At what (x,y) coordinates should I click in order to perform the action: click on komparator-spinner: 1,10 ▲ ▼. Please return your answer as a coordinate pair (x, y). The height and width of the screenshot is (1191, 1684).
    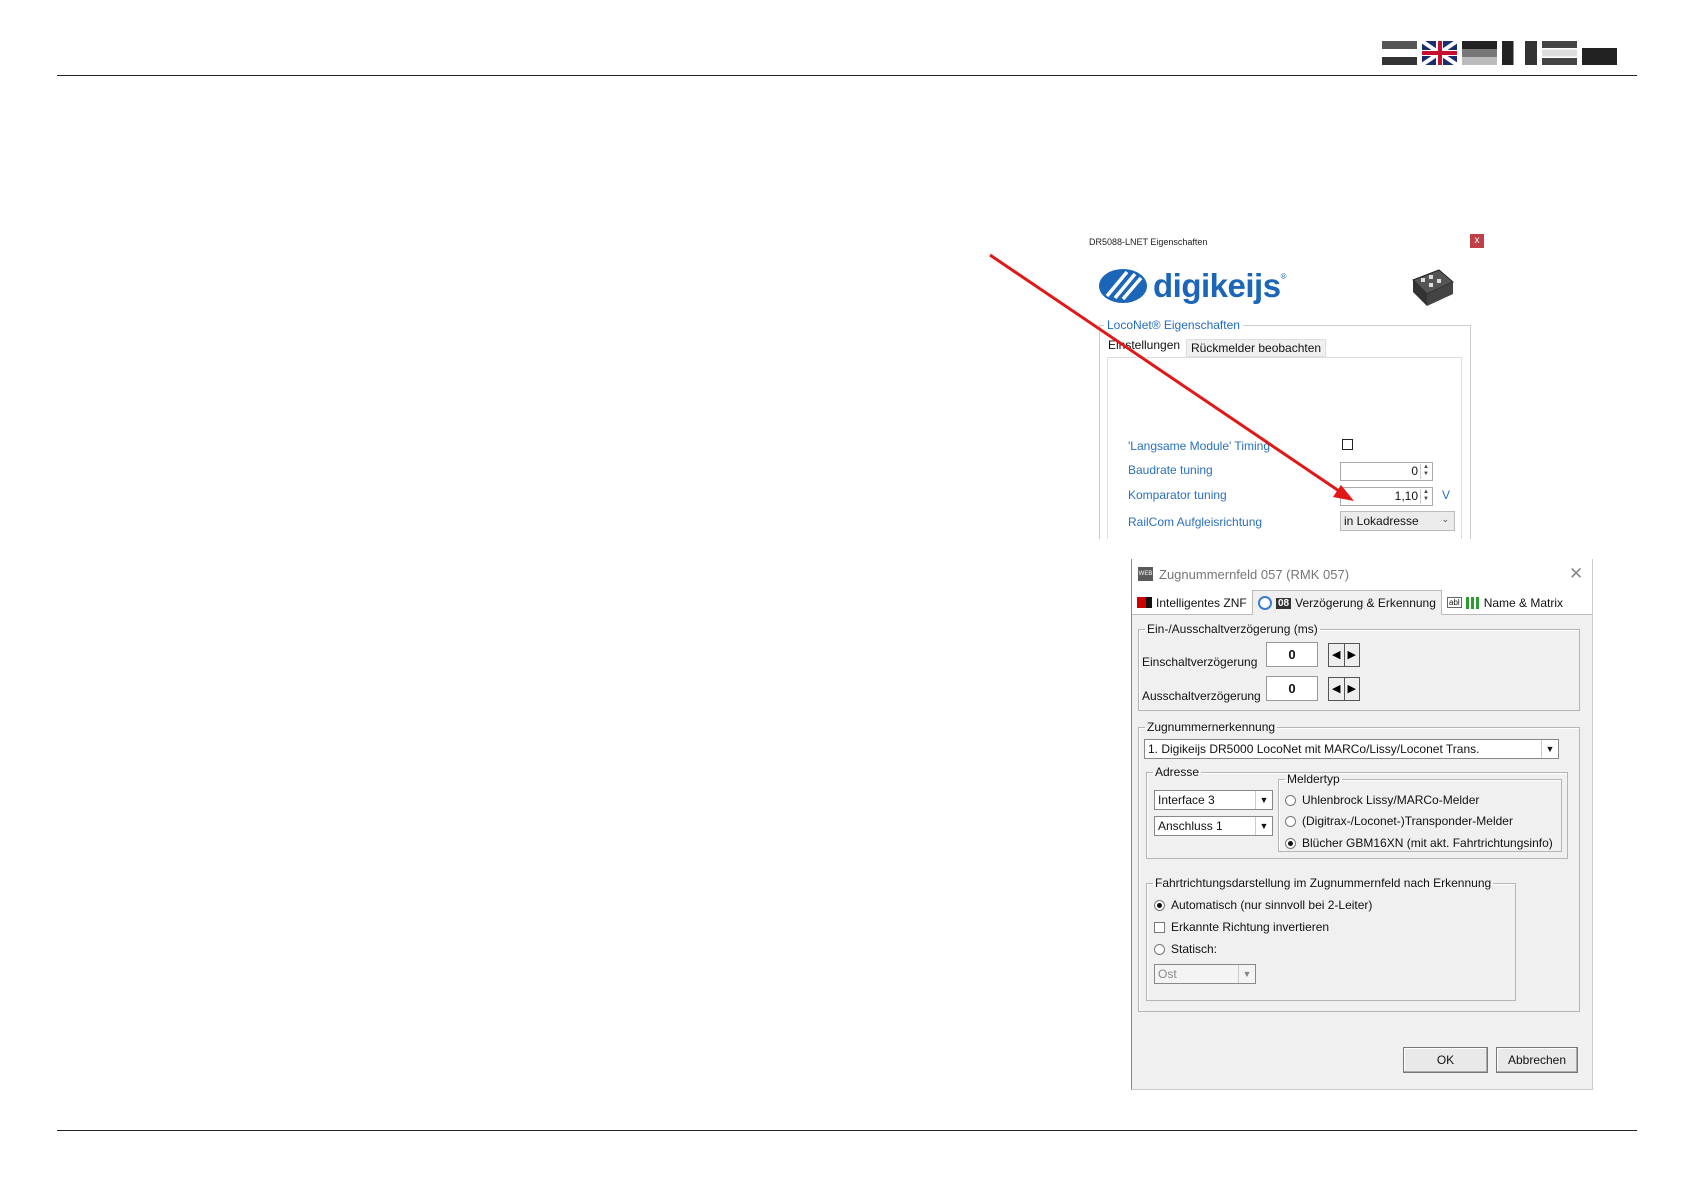
    Looking at the image, I should click on (1386, 496).